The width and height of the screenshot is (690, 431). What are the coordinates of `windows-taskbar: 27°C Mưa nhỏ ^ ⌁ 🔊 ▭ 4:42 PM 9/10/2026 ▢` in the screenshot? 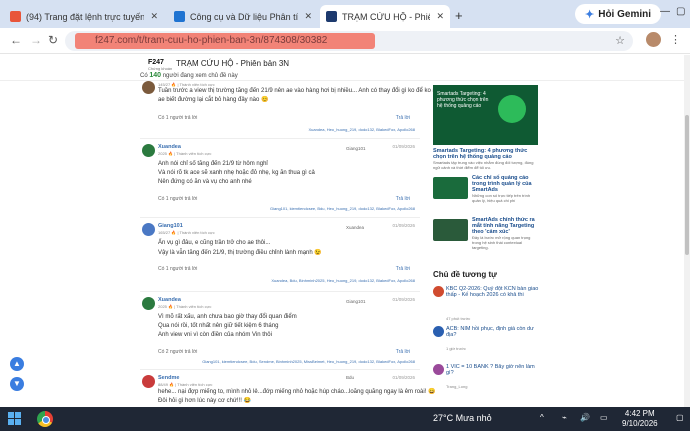 It's located at (345, 419).